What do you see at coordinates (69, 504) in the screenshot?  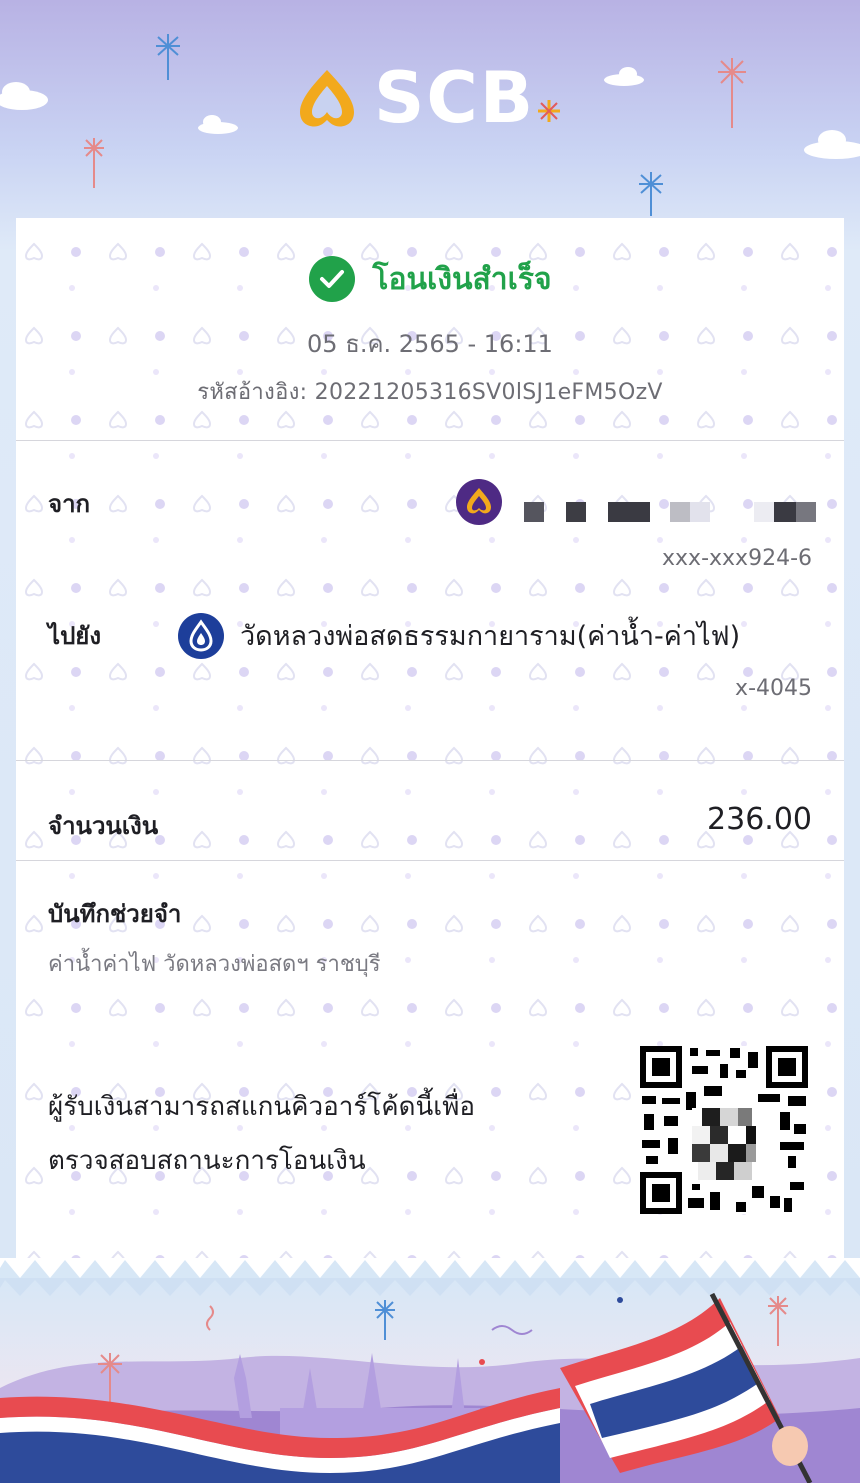 I see `from-label: จาก` at bounding box center [69, 504].